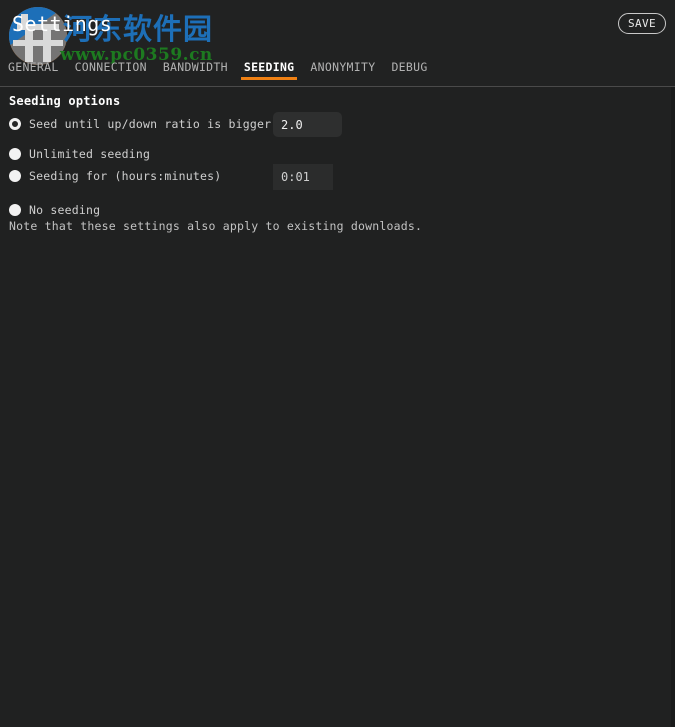 This screenshot has width=675, height=727. I want to click on tab-active-indicator, so click(269, 78).